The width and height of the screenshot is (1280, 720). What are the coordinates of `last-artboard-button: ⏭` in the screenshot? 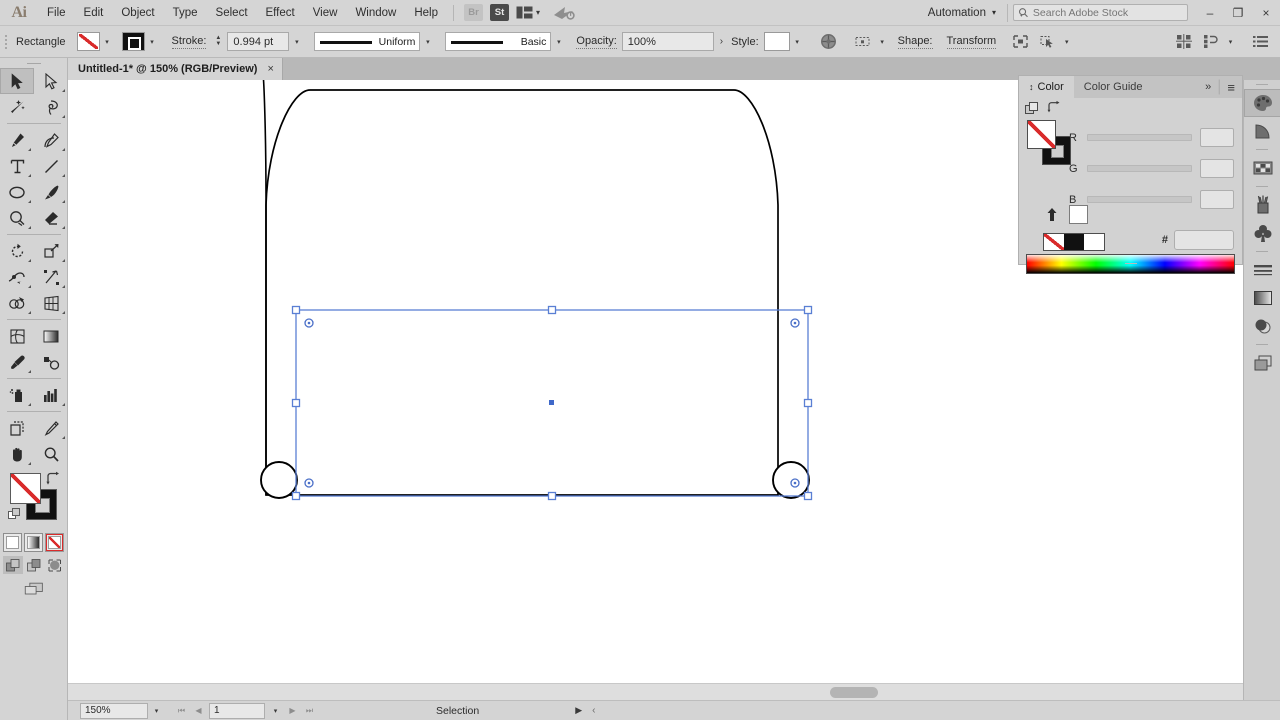 It's located at (309, 711).